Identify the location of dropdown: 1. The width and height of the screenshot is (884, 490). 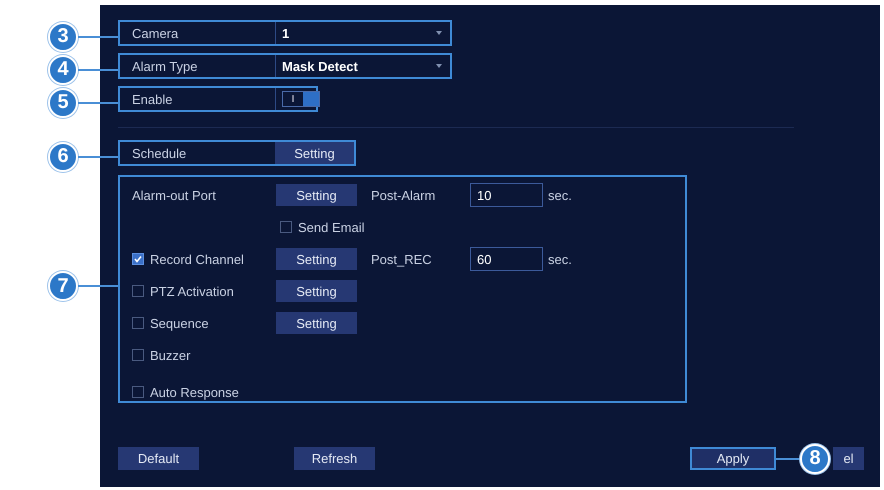
(362, 33).